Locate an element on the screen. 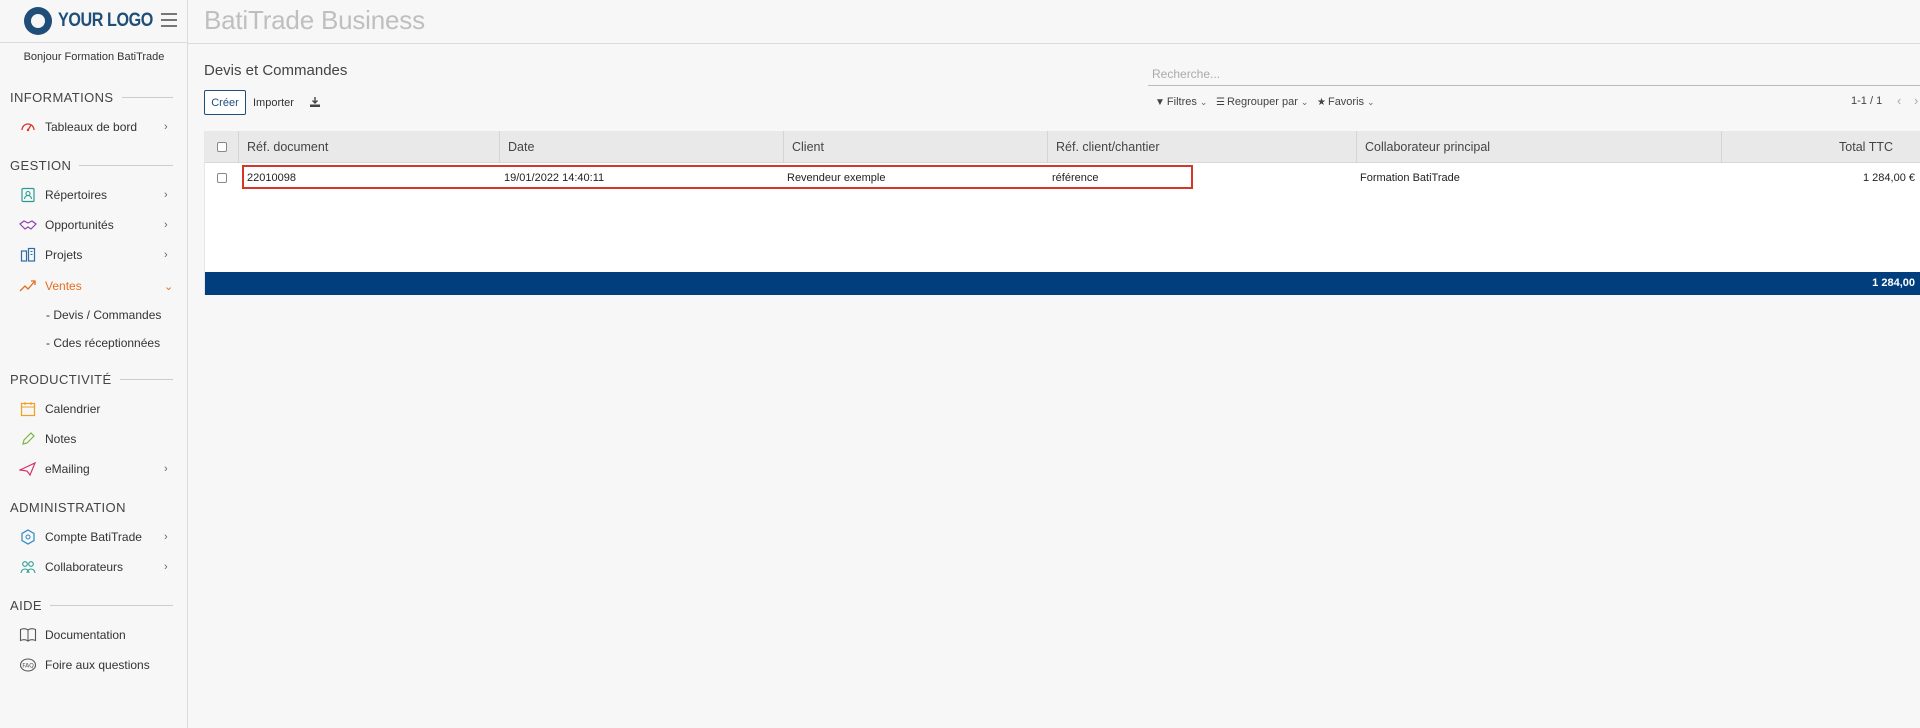  column-header-ref-document: Réf. document is located at coordinates (369, 147).